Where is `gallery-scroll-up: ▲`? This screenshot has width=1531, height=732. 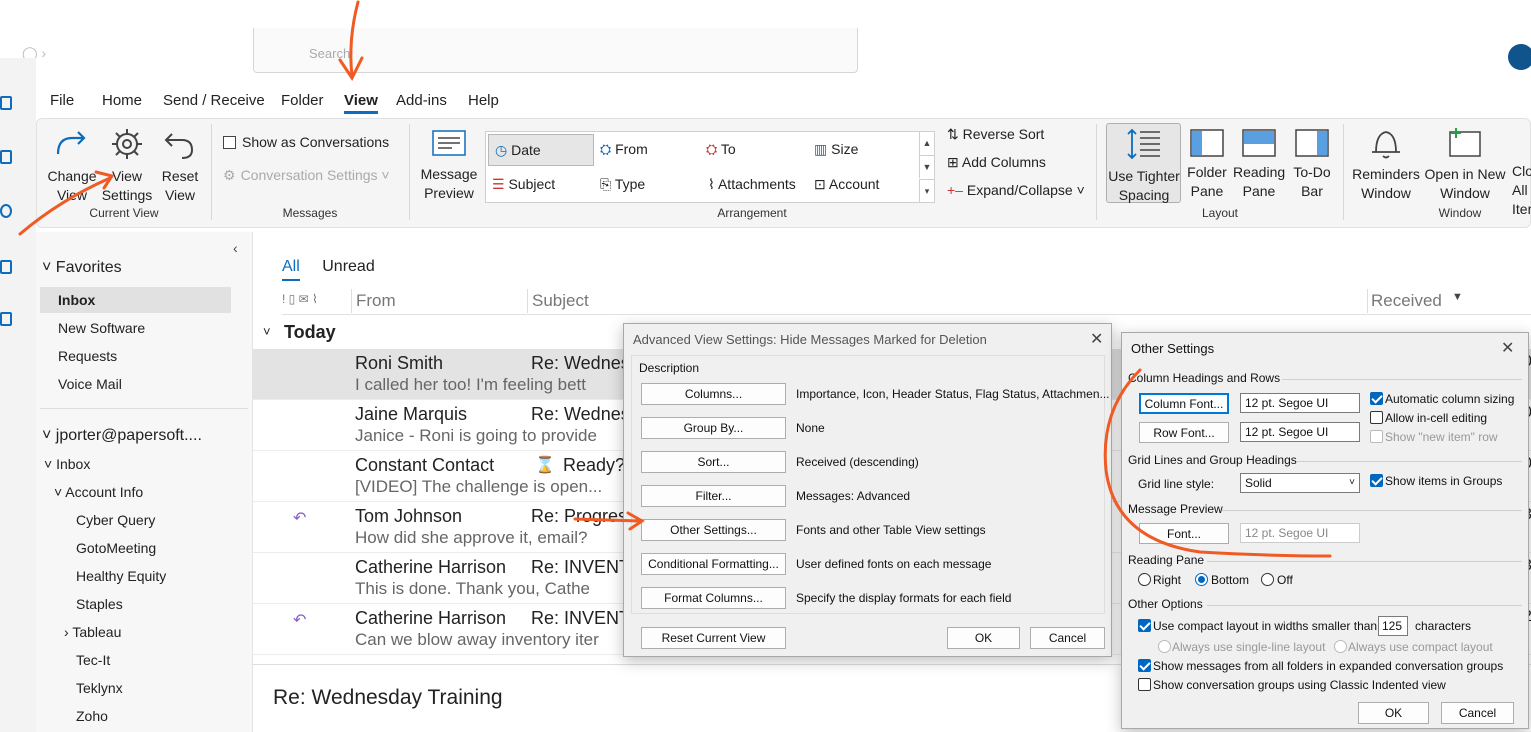
gallery-scroll-up: ▲ is located at coordinates (926, 143).